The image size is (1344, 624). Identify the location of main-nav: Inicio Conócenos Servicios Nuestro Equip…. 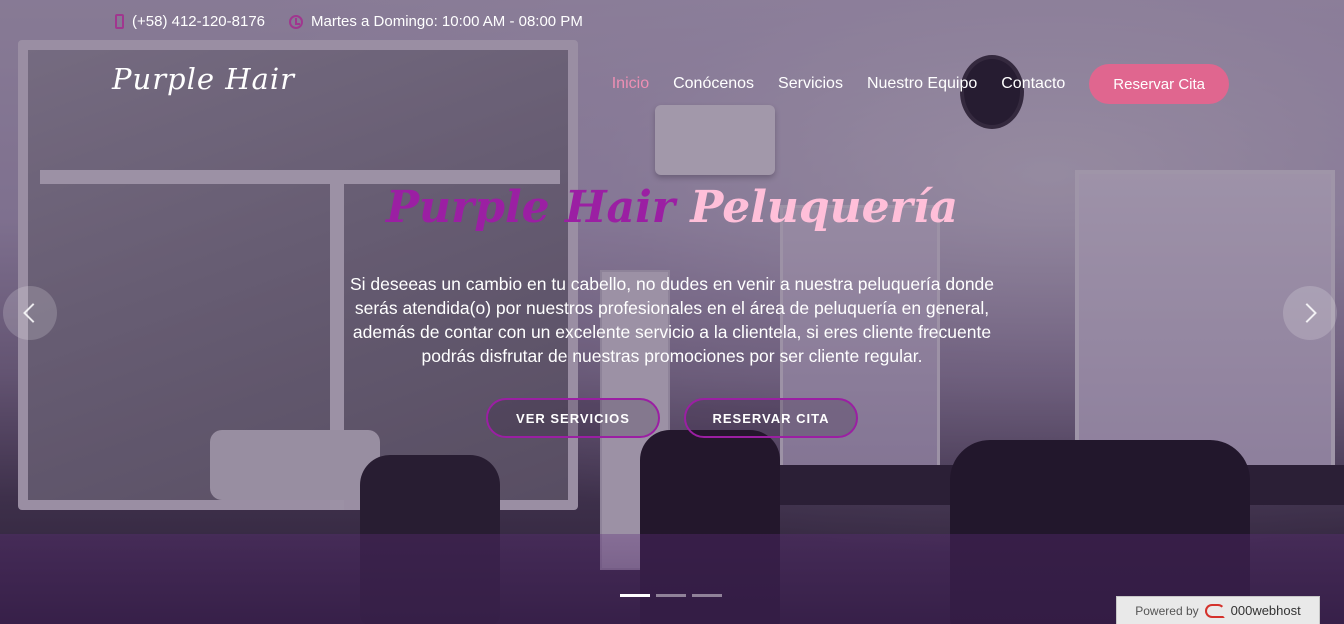
(920, 84).